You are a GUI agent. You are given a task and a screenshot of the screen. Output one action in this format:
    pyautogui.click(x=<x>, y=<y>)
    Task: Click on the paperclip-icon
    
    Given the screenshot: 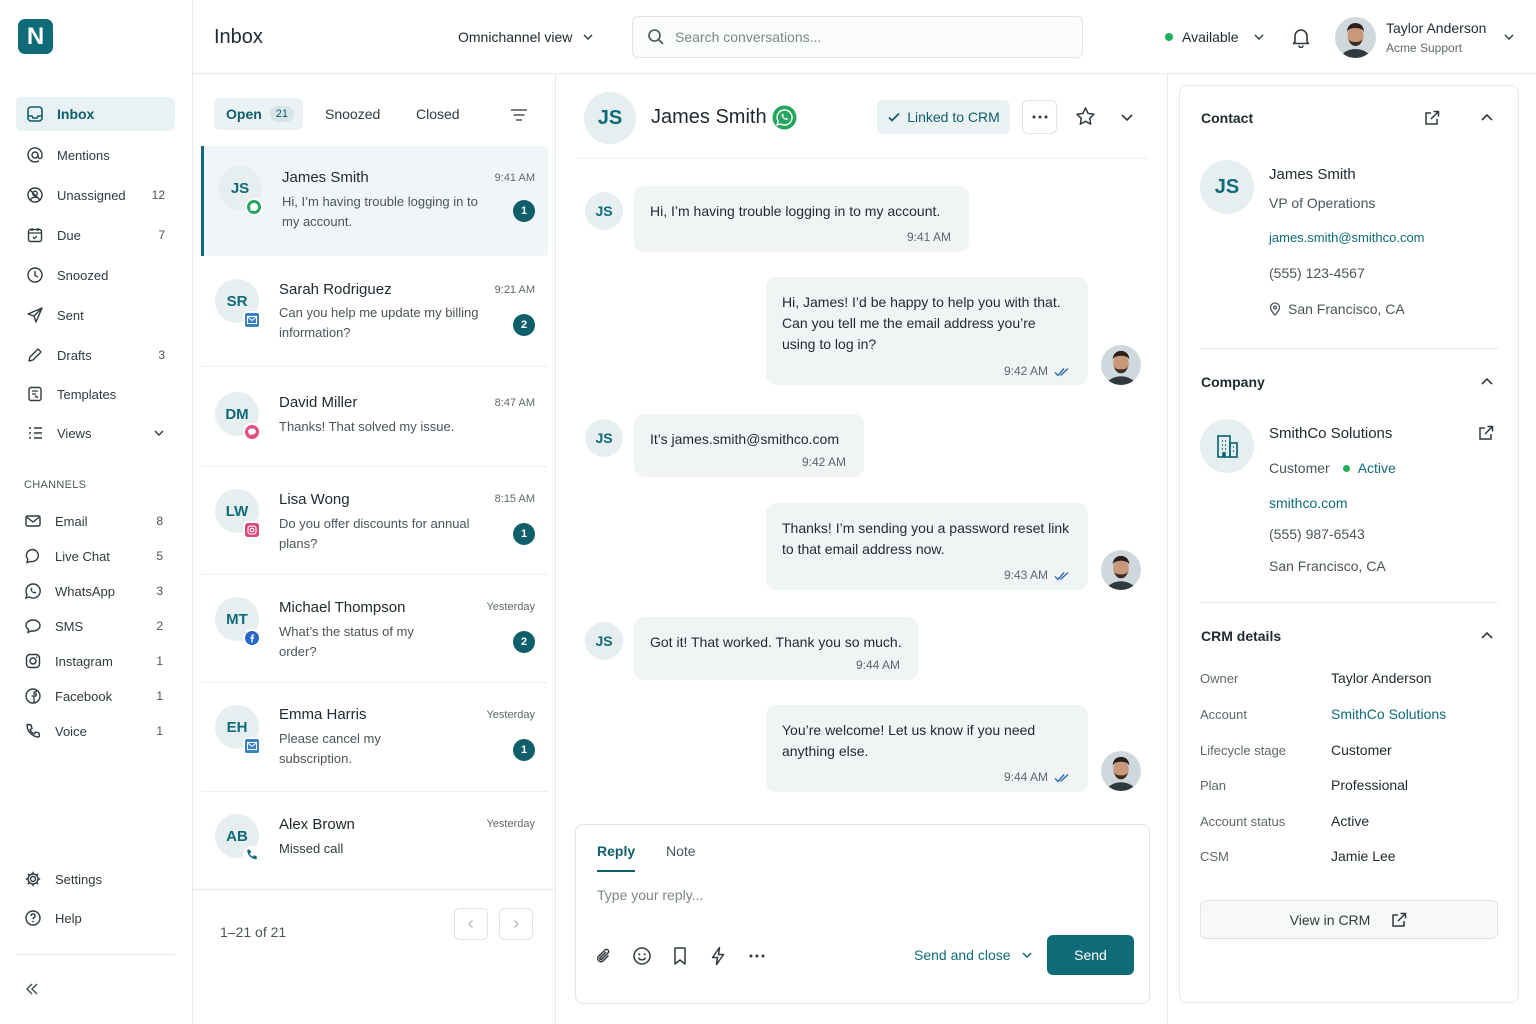 What is the action you would take?
    pyautogui.click(x=604, y=956)
    